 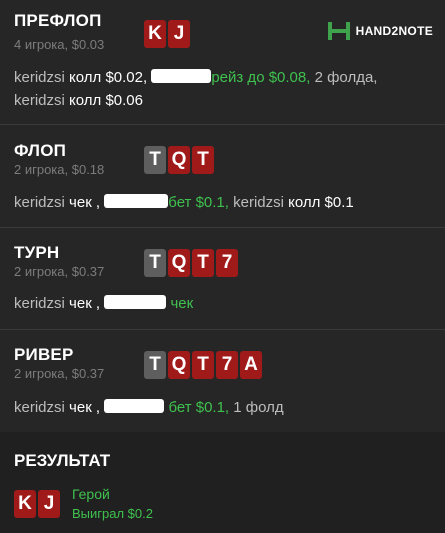 I want to click on street-title: РИВЕР, so click(x=44, y=354).